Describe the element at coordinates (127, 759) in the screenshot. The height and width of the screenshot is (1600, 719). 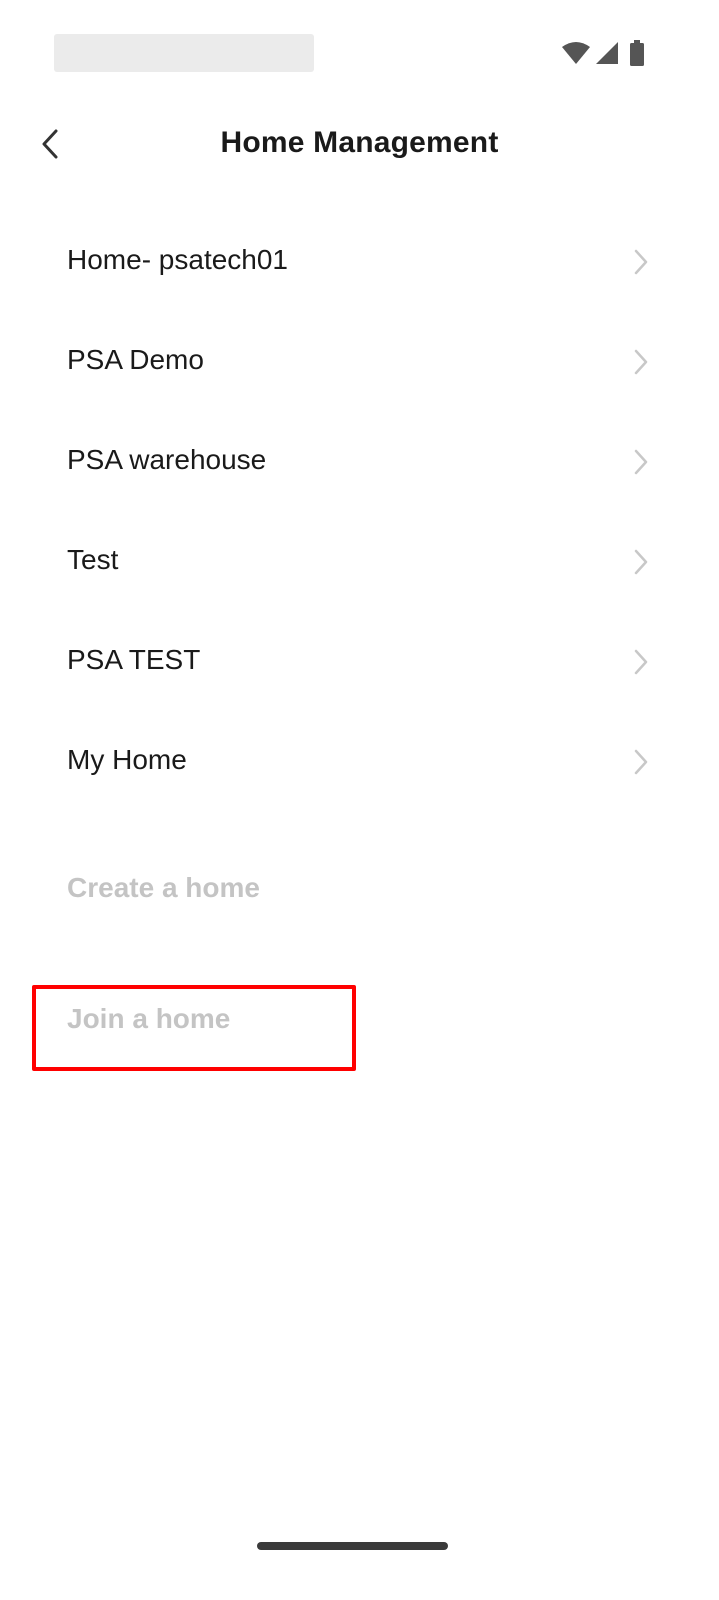
I see `home-item-label: My Home` at that location.